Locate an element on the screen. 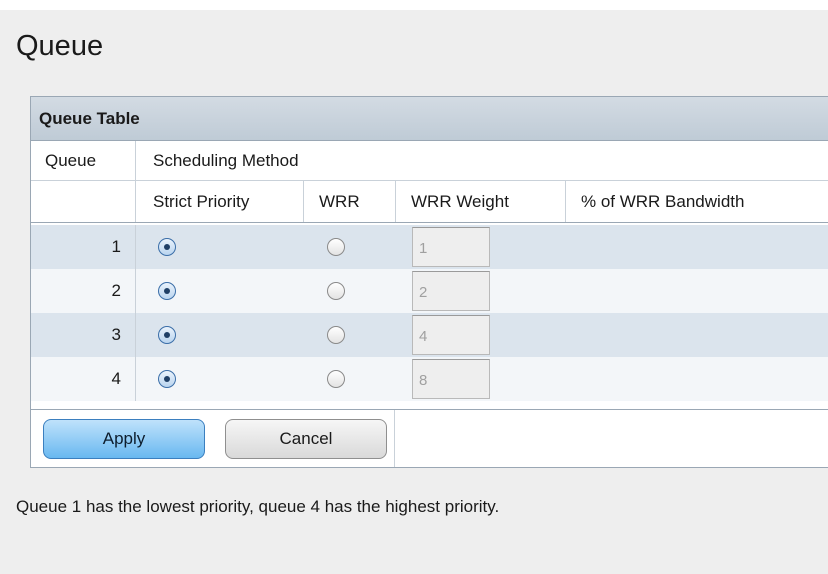 The image size is (828, 574). footer-divider is located at coordinates (394, 438).